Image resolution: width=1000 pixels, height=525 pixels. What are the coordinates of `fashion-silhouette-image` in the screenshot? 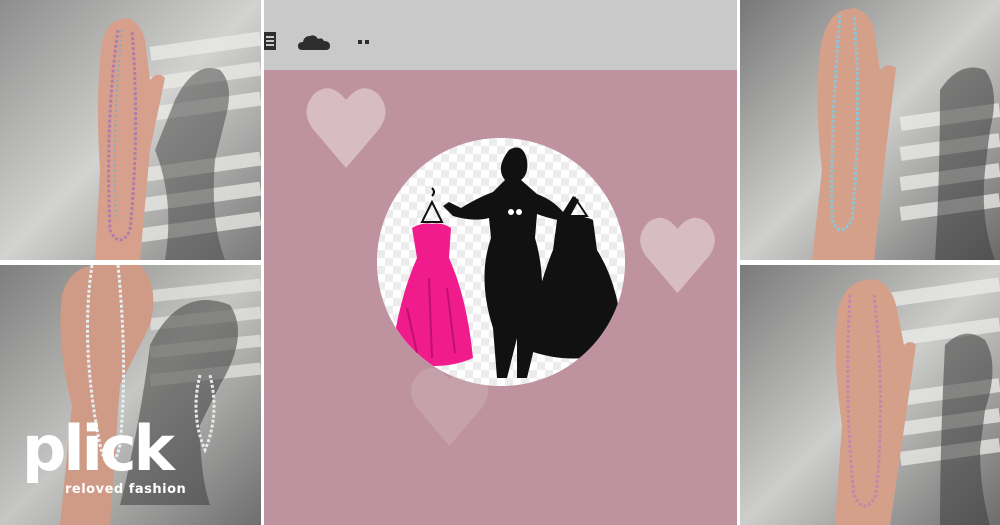 It's located at (501, 262).